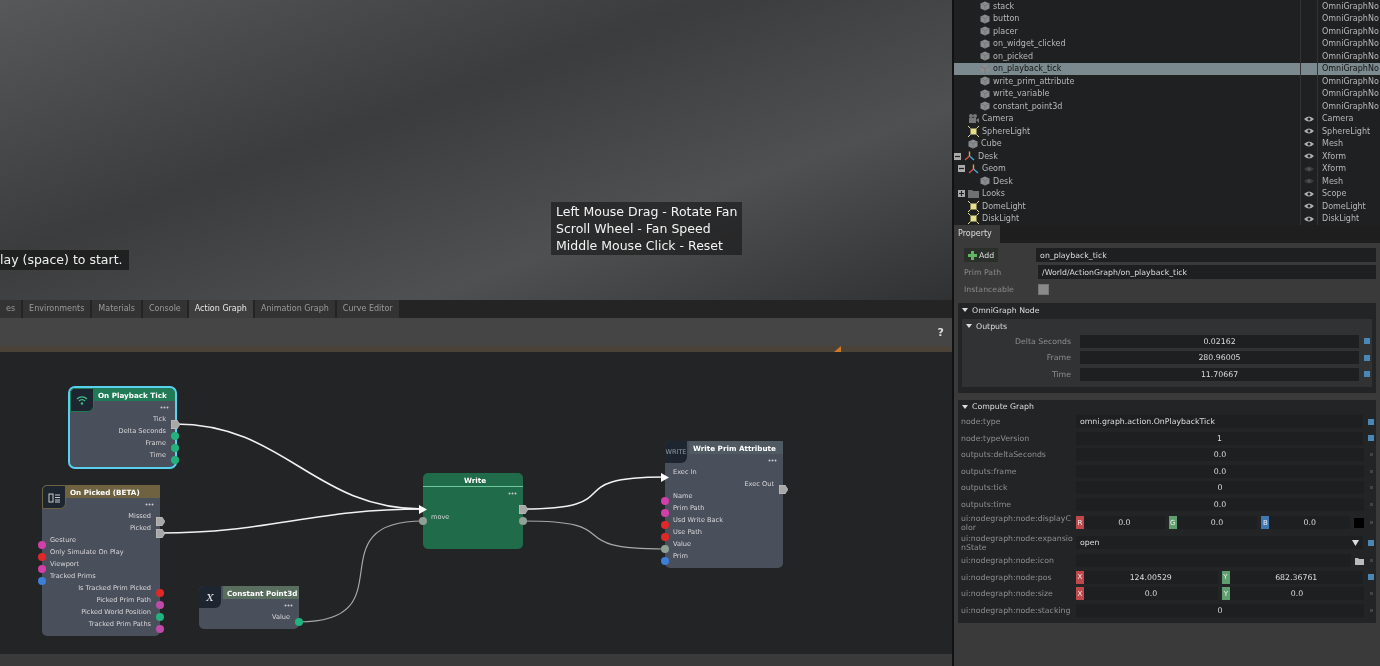  Describe the element at coordinates (1167, 206) in the screenshot. I see `stage-tree-row: DomeLight DomeLight` at that location.